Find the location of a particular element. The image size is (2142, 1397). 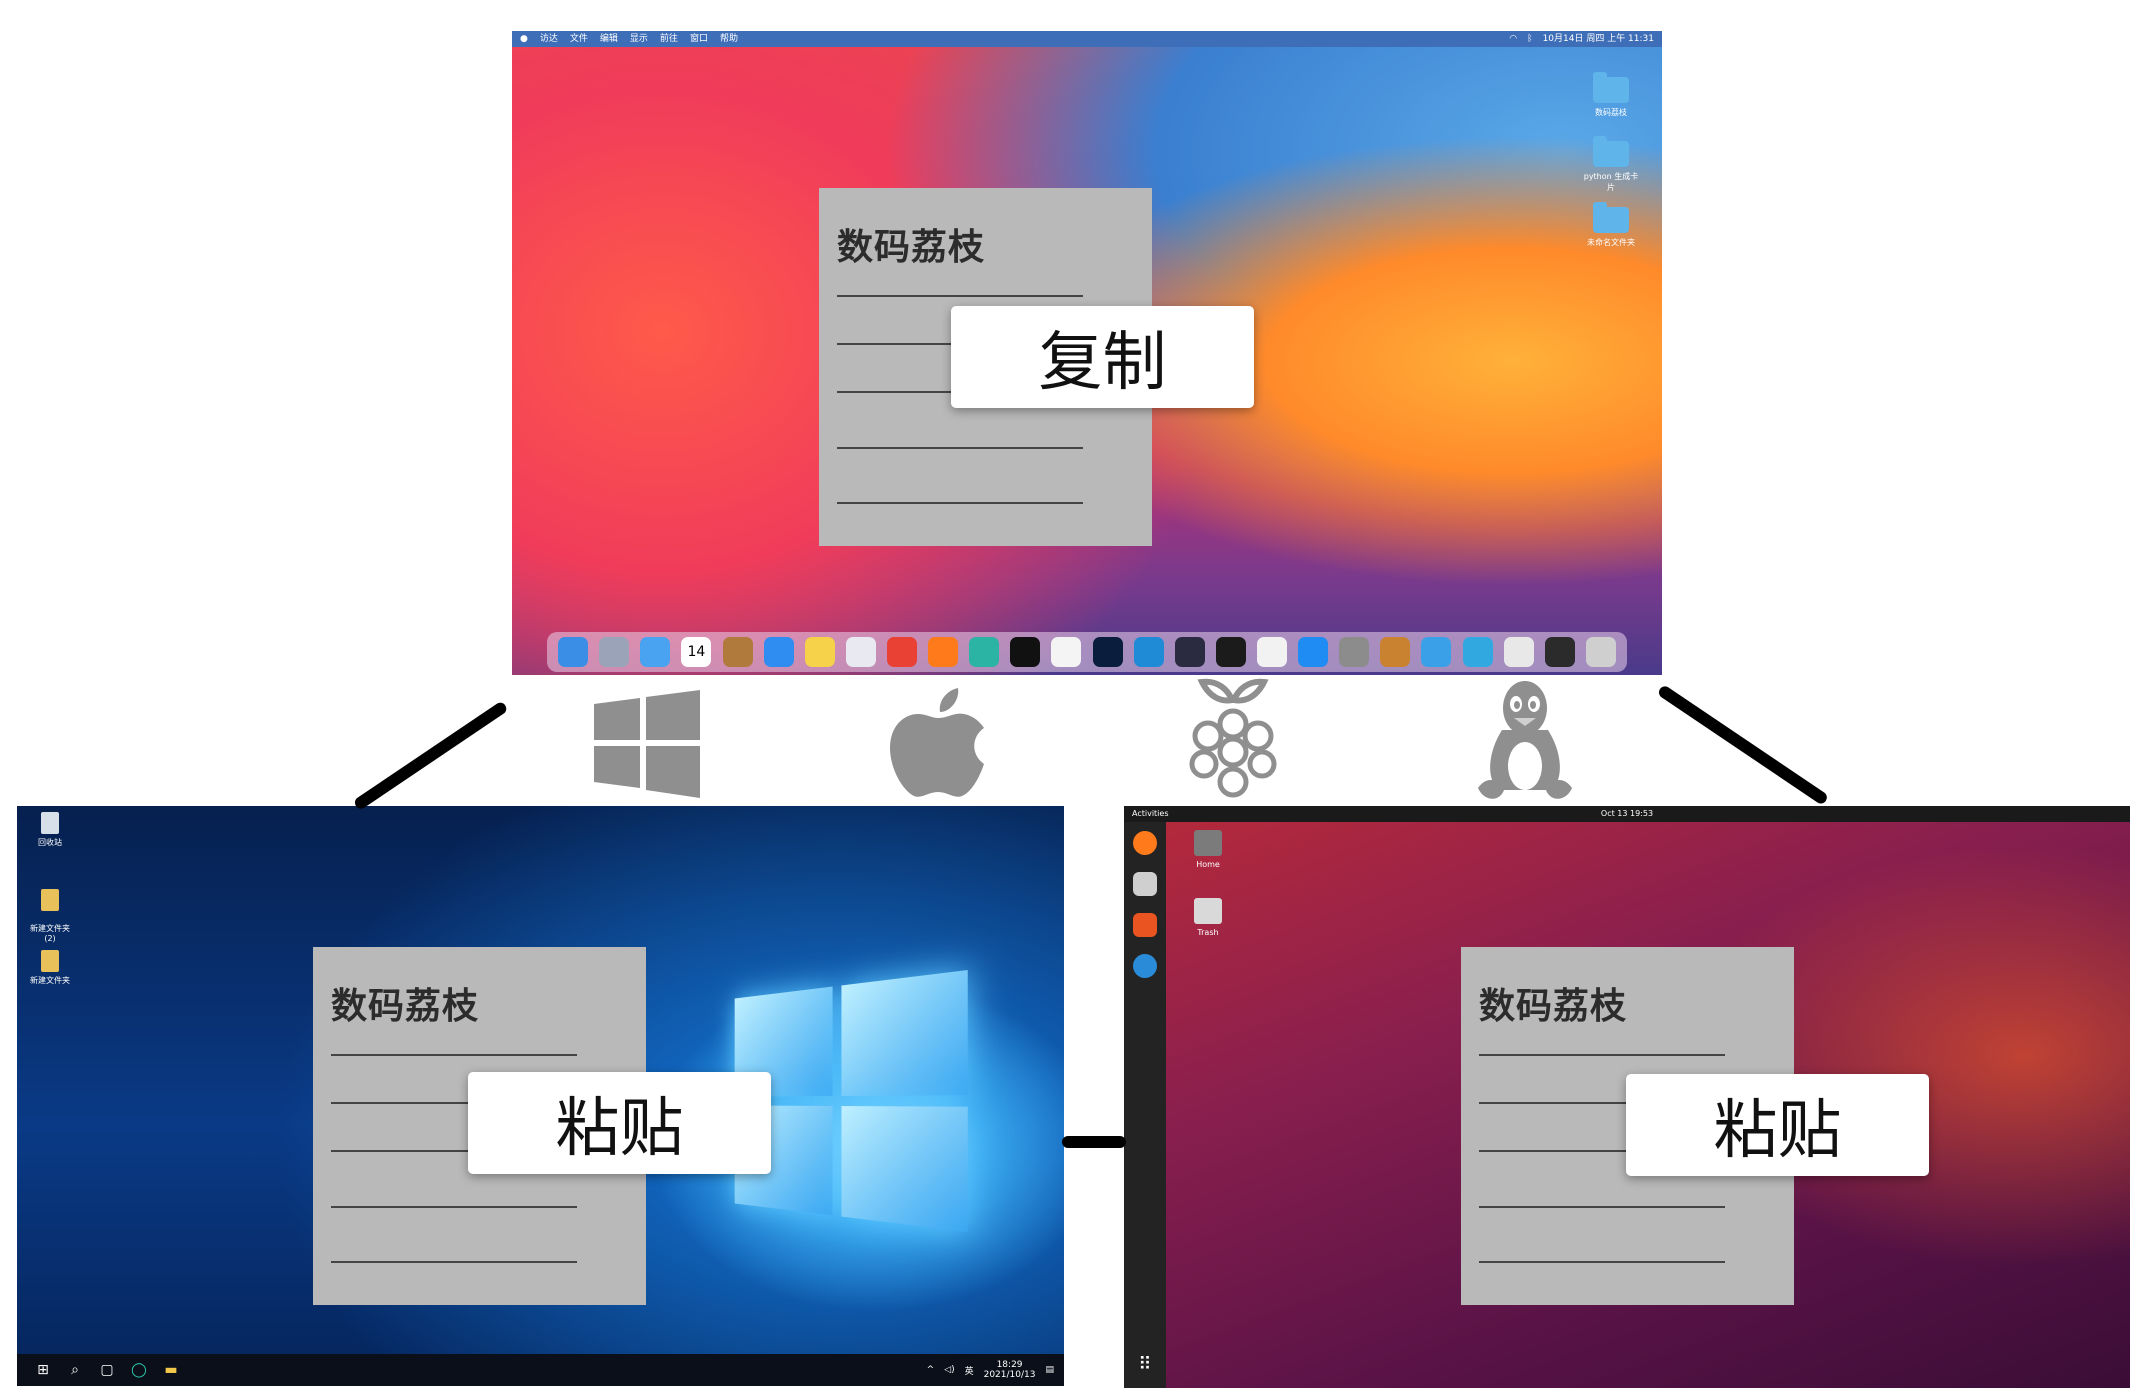

mac-dock: 14 is located at coordinates (1087, 652).